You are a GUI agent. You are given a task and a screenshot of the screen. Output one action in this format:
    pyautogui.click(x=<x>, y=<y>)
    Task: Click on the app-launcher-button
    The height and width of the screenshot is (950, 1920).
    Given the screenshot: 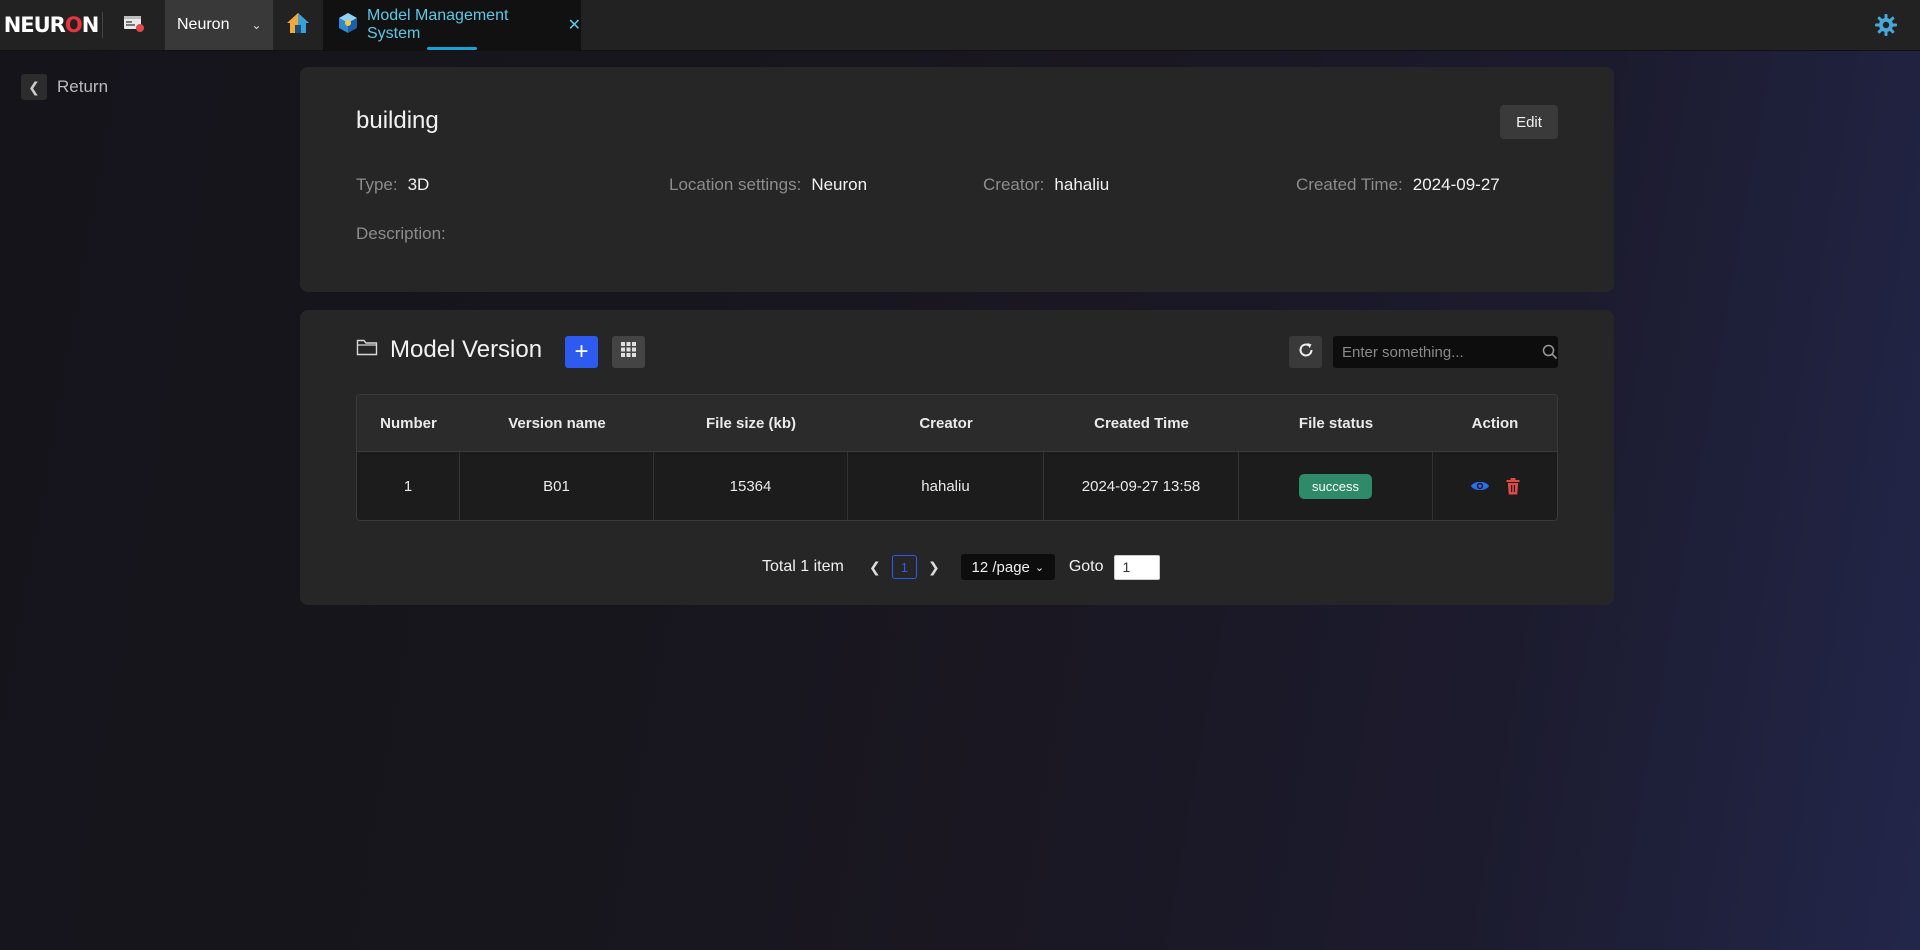 What is the action you would take?
    pyautogui.click(x=134, y=25)
    